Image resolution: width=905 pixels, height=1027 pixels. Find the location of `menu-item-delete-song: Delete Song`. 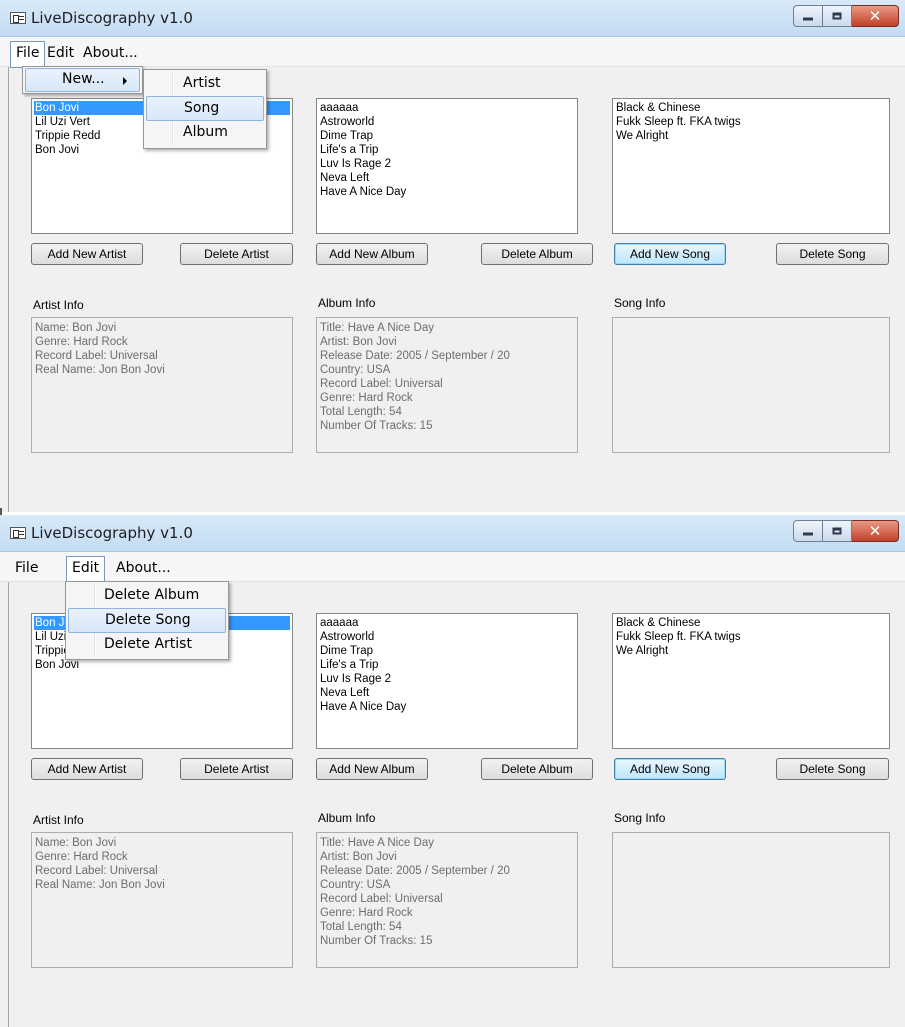

menu-item-delete-song: Delete Song is located at coordinates (147, 620).